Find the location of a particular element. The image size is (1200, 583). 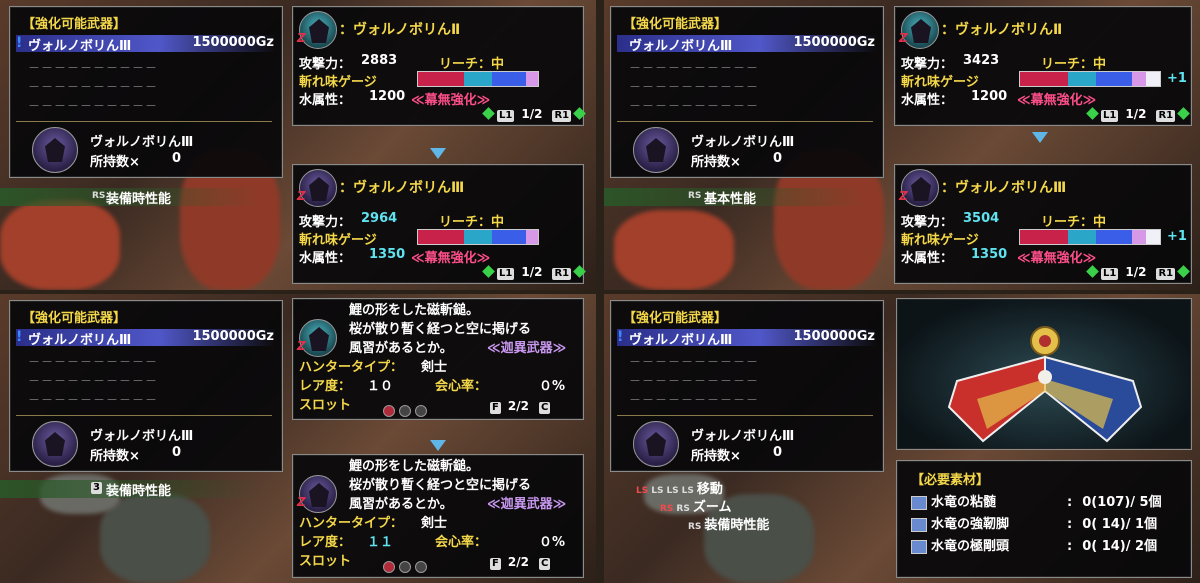

material-qty: :0( 14)/ 1個 is located at coordinates (1112, 524).